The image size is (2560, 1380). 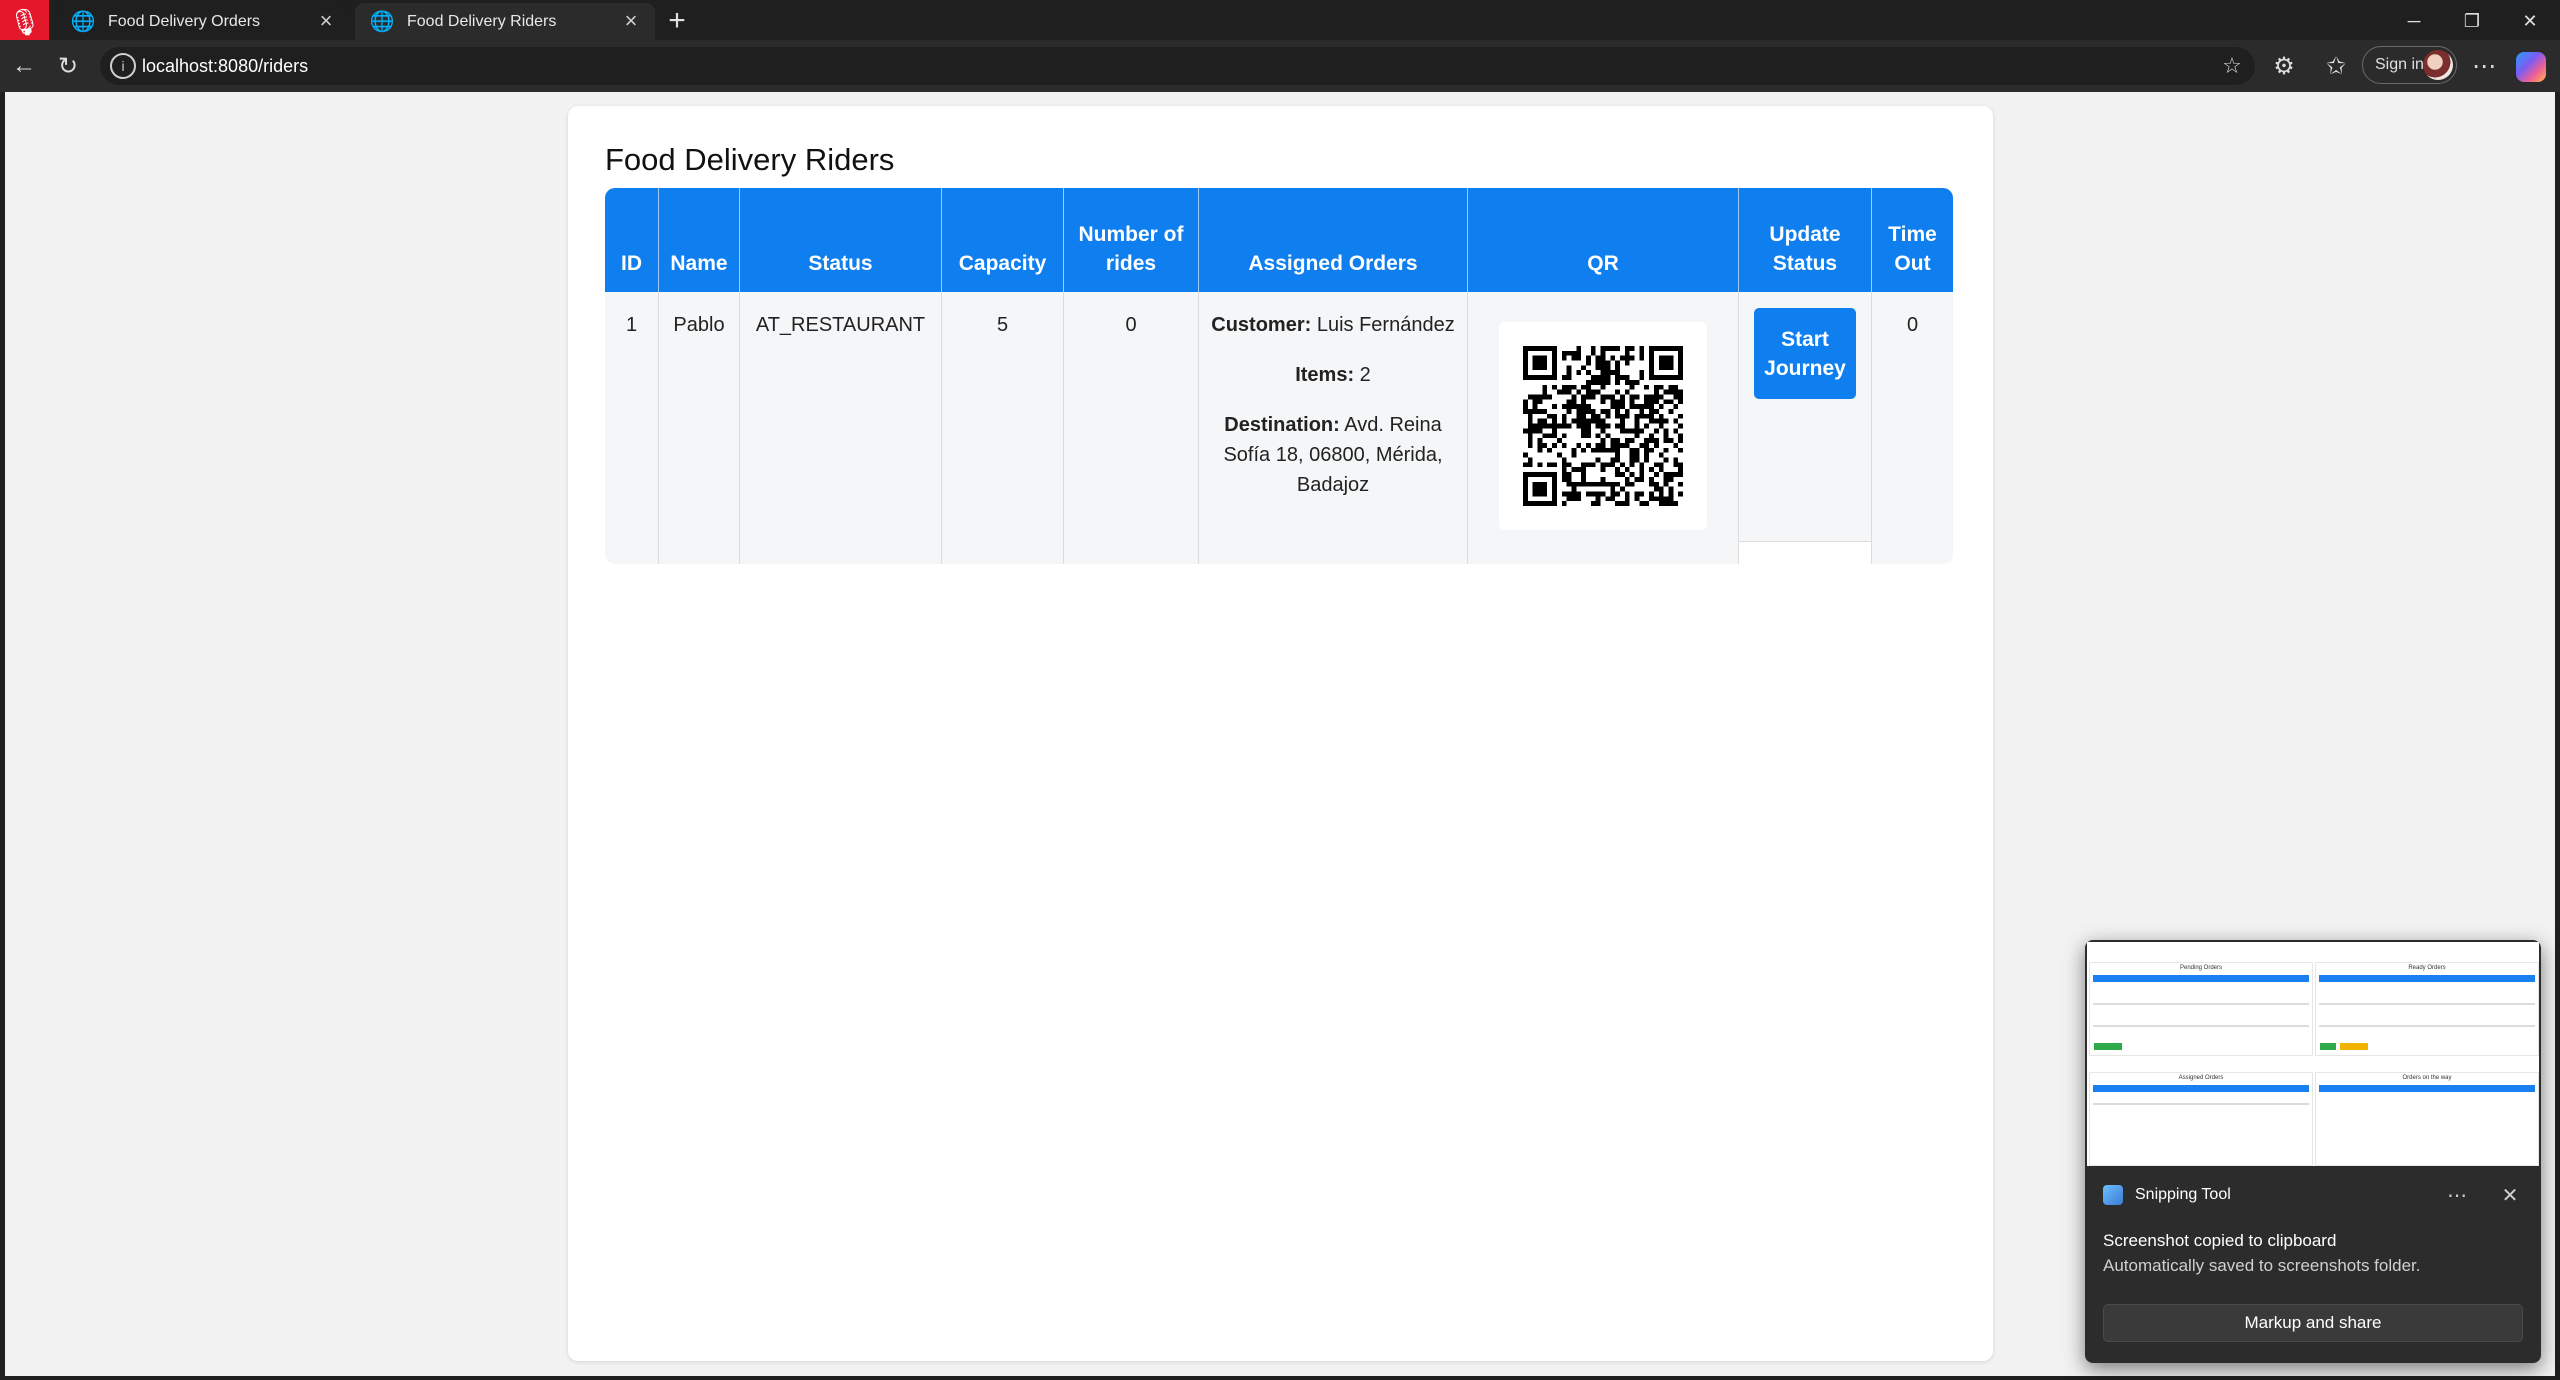 What do you see at coordinates (2313, 1323) in the screenshot?
I see `markup-and-share-button: Markup and share` at bounding box center [2313, 1323].